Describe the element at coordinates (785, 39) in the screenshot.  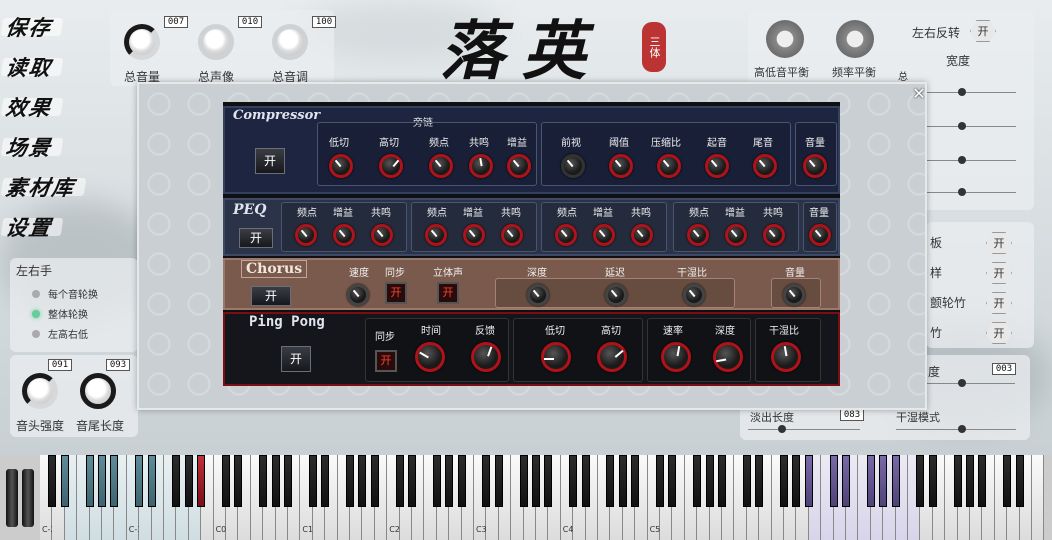
I see `balance-hl-knob` at that location.